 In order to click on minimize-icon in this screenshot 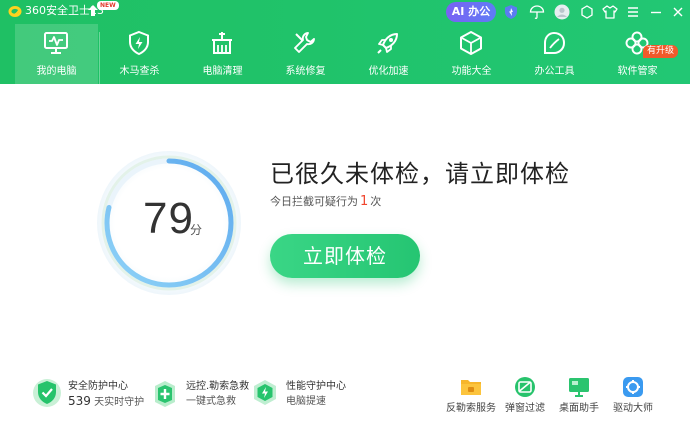, I will do `click(656, 12)`.